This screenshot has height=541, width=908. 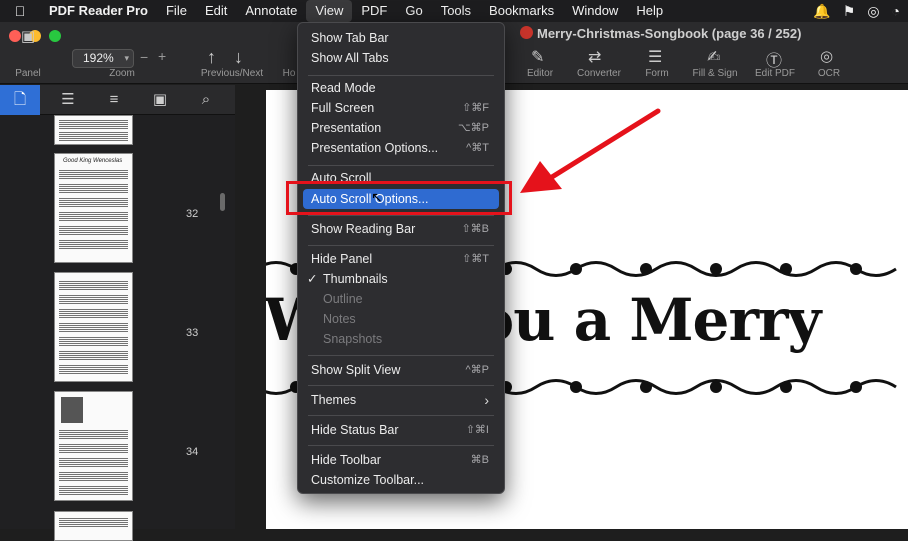 I want to click on menu-edit: Edit, so click(x=216, y=11).